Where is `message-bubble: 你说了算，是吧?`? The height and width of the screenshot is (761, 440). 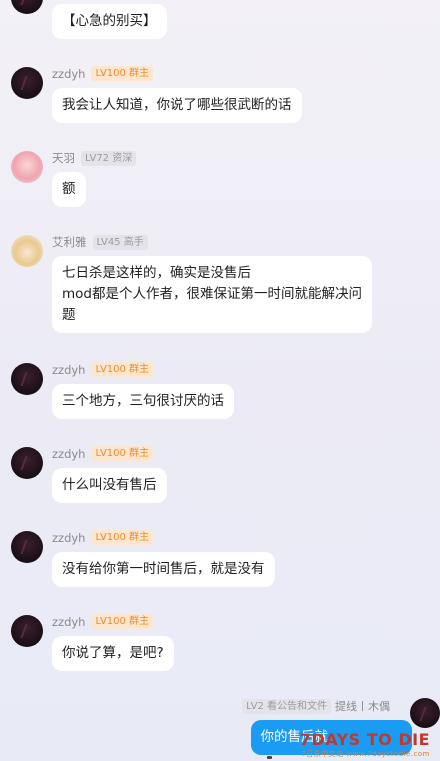
message-bubble: 你说了算，是吧? is located at coordinates (113, 653).